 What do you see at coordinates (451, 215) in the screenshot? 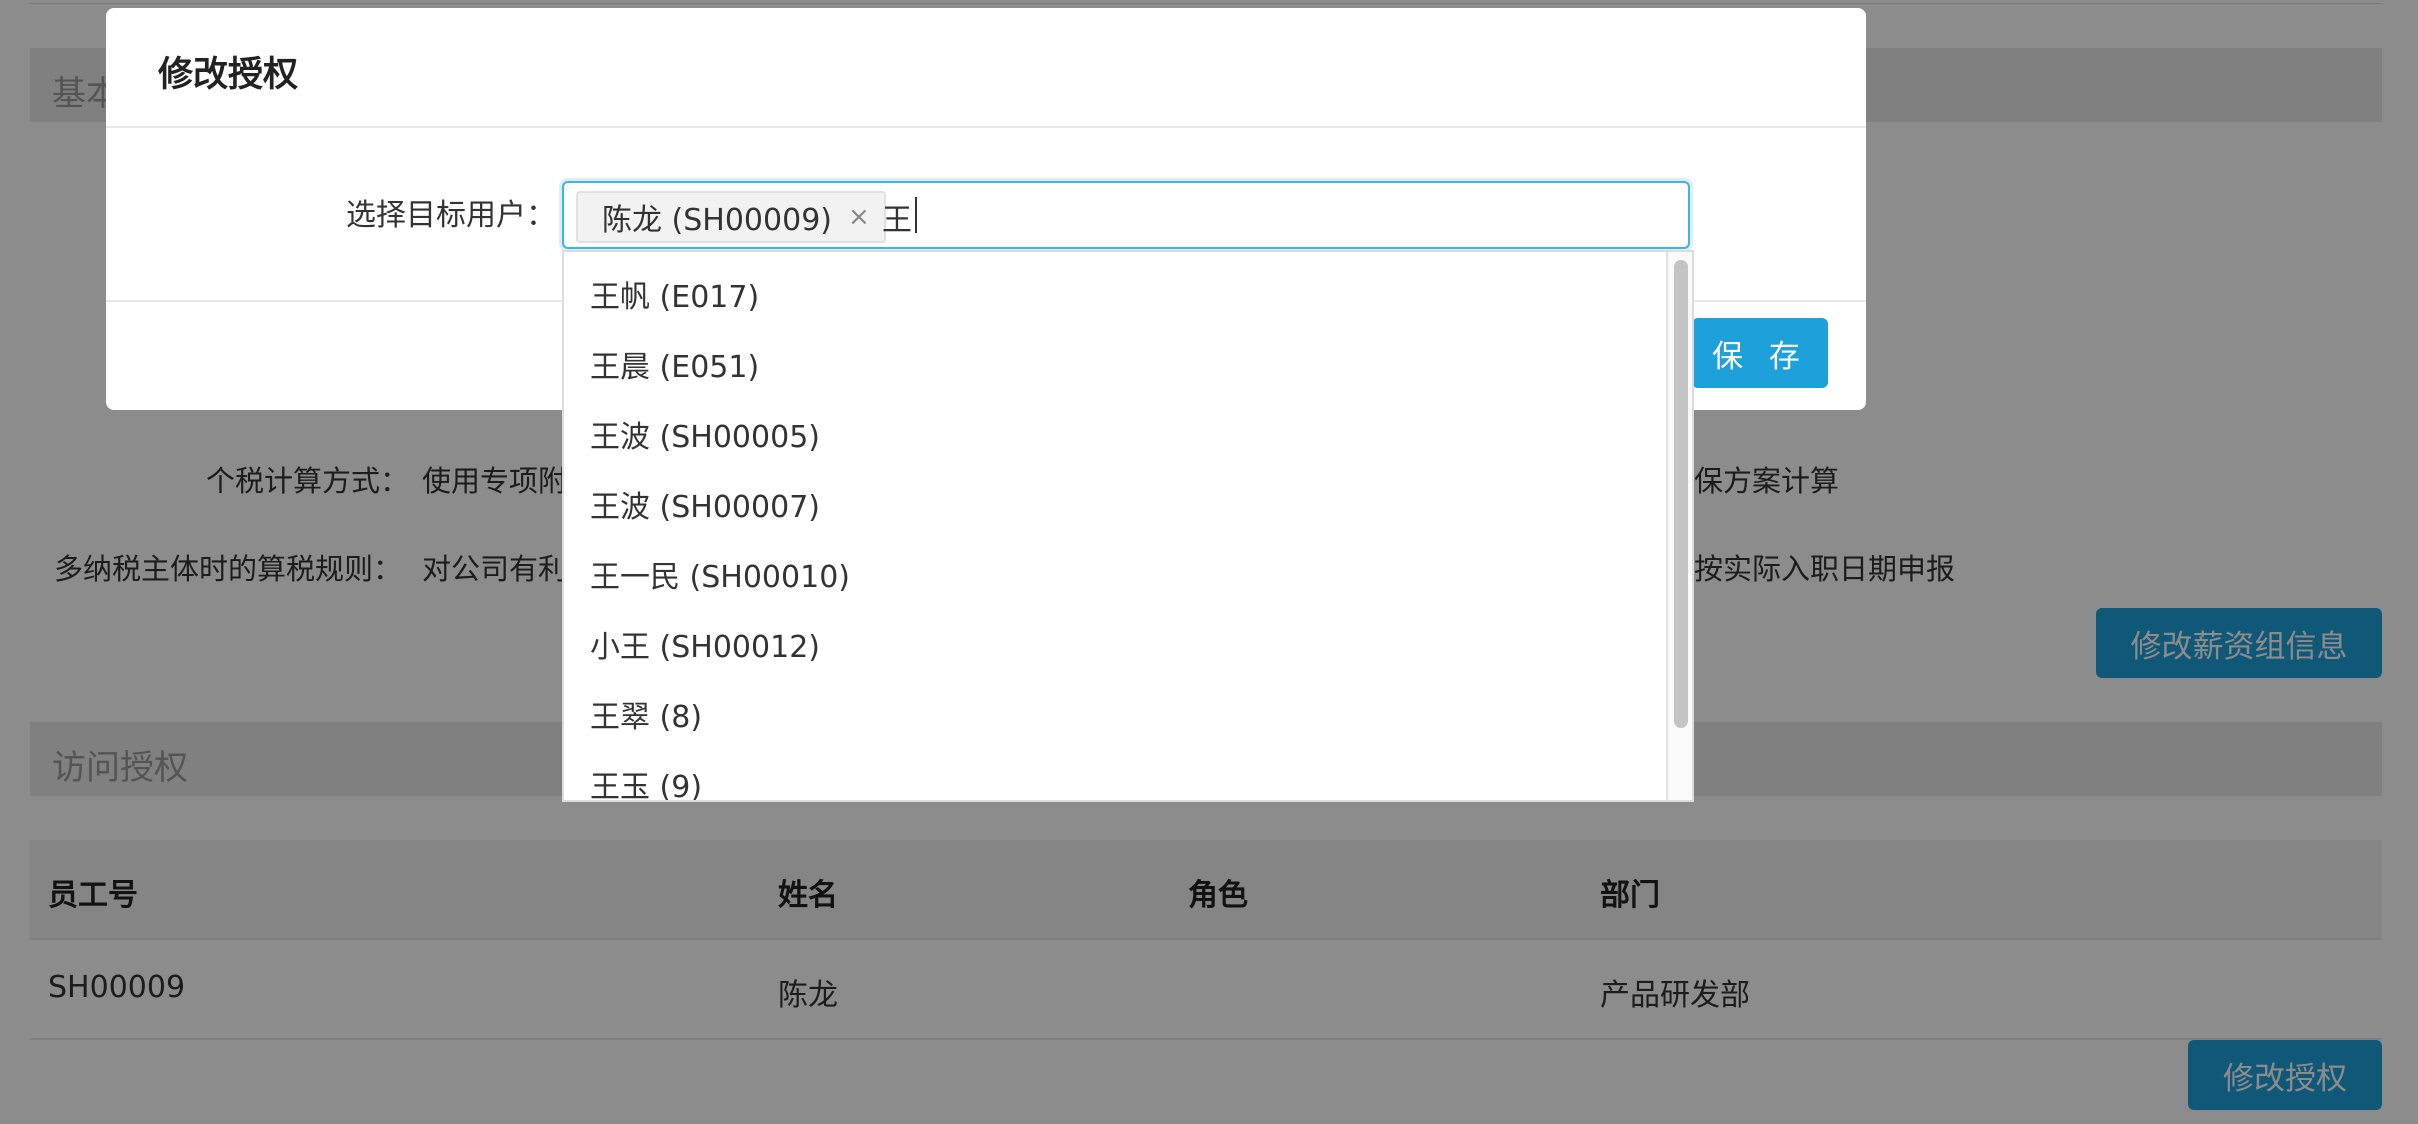
I see `target-user-label: 选择目标用户：` at bounding box center [451, 215].